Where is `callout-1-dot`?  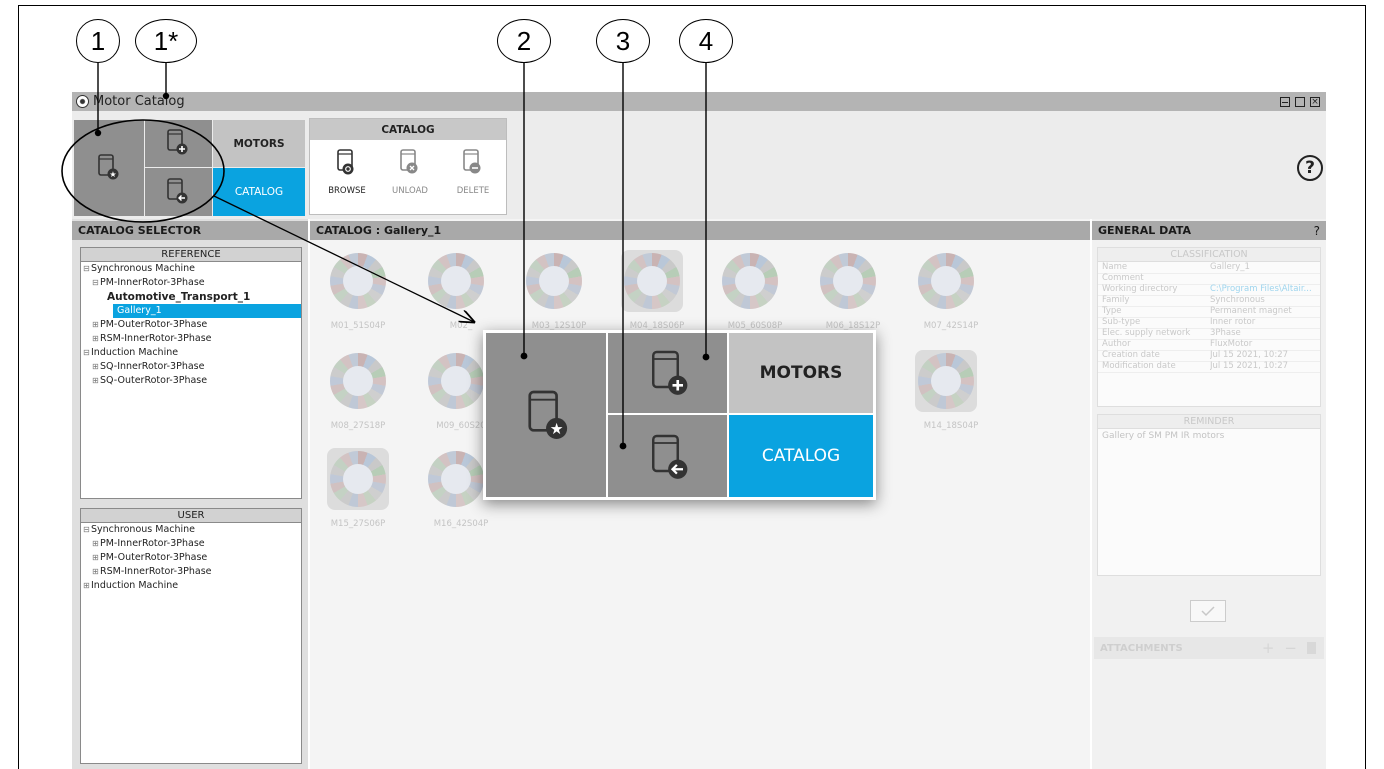
callout-1-dot is located at coordinates (98, 133).